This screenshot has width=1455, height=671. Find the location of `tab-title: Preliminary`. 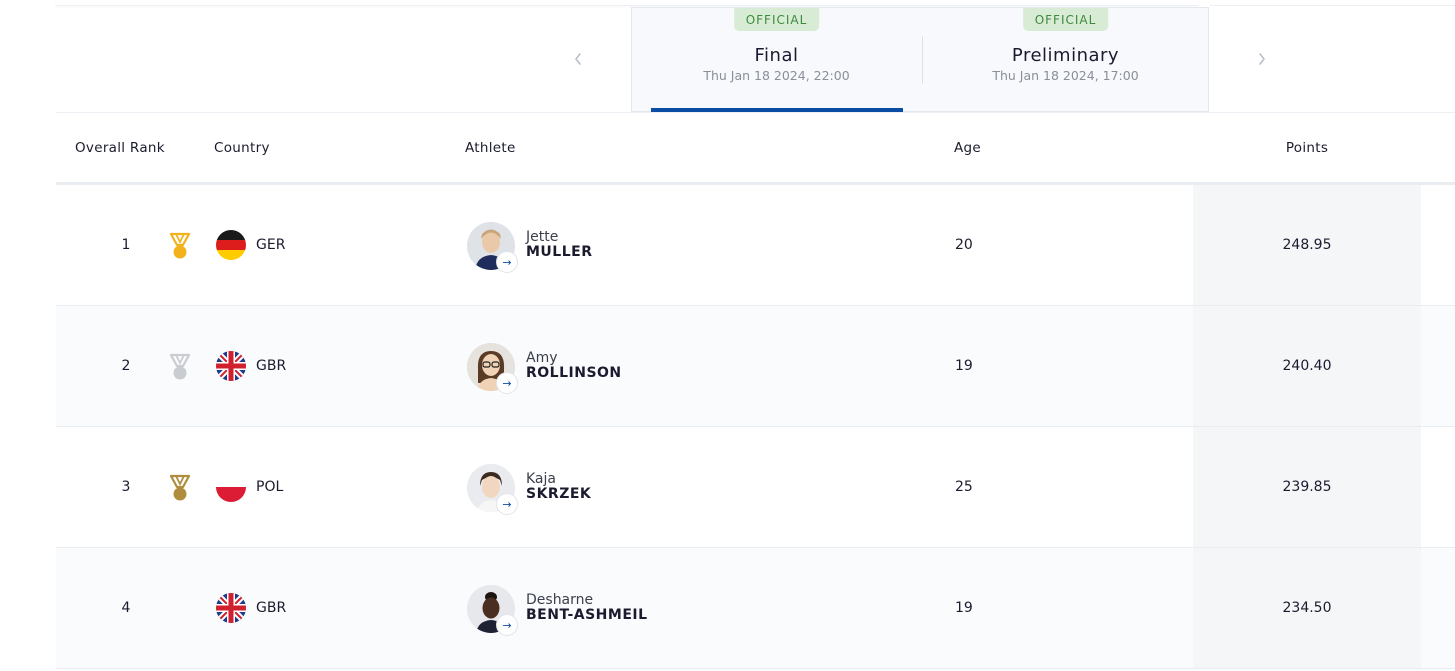

tab-title: Preliminary is located at coordinates (1065, 55).